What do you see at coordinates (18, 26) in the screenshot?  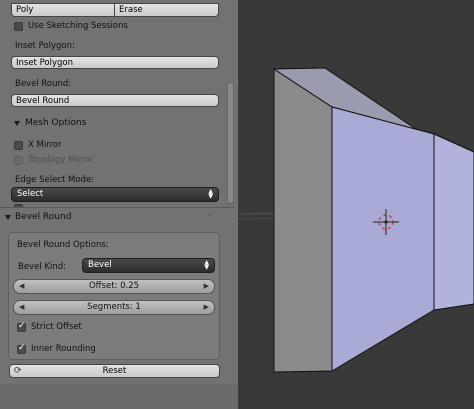 I see `use-sketching-sessions-checkbox` at bounding box center [18, 26].